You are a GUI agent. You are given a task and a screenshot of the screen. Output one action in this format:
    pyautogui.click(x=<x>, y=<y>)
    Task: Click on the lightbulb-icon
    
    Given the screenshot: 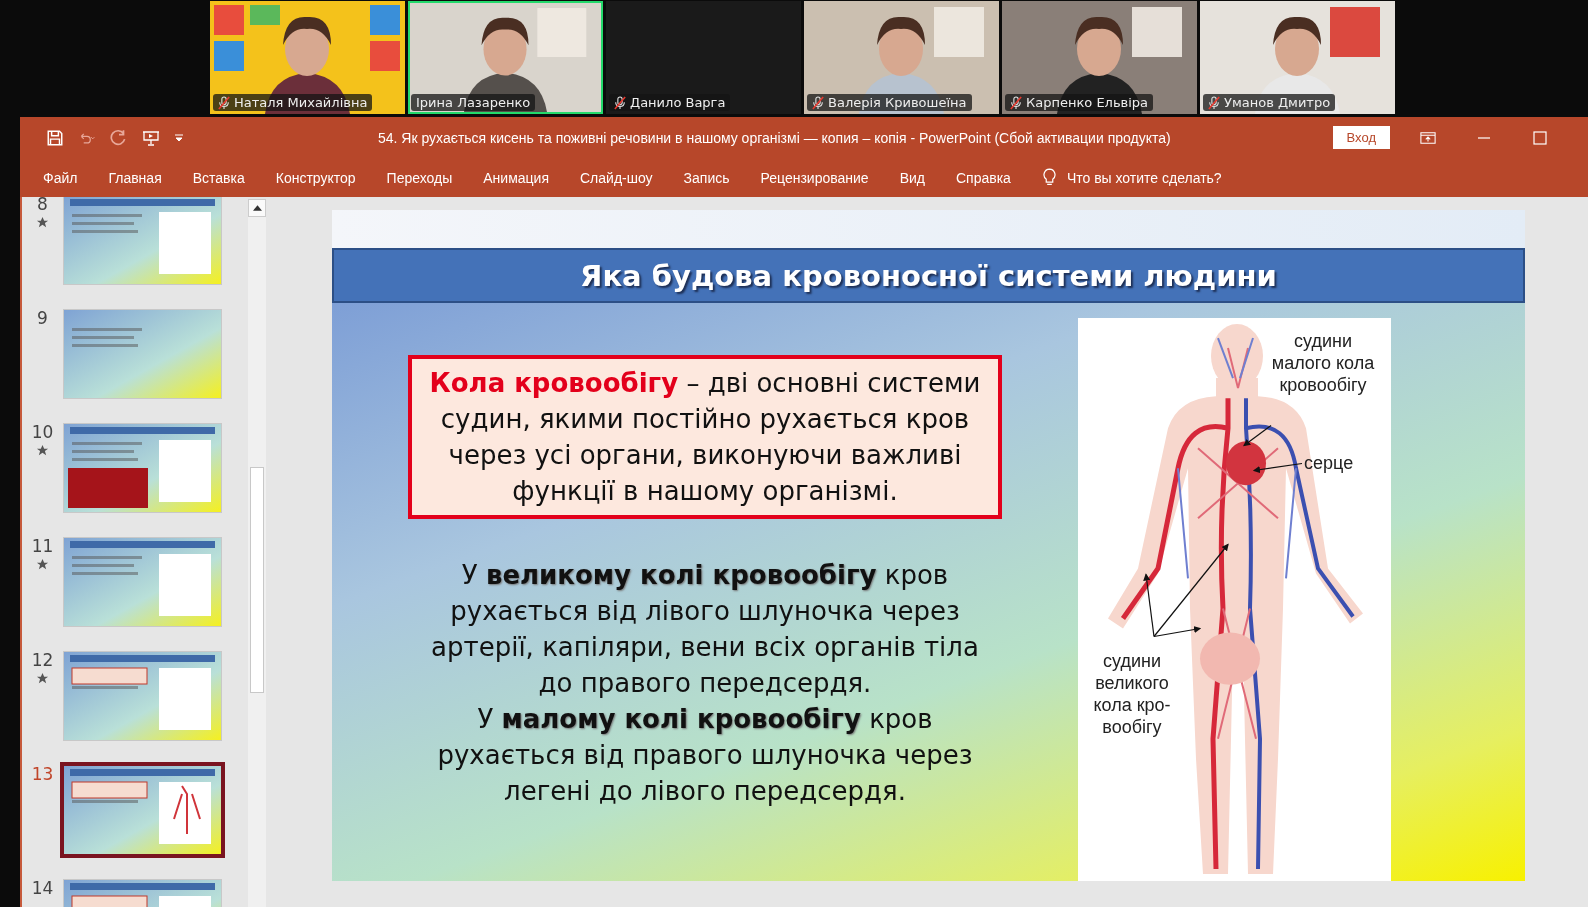 What is the action you would take?
    pyautogui.click(x=1049, y=177)
    